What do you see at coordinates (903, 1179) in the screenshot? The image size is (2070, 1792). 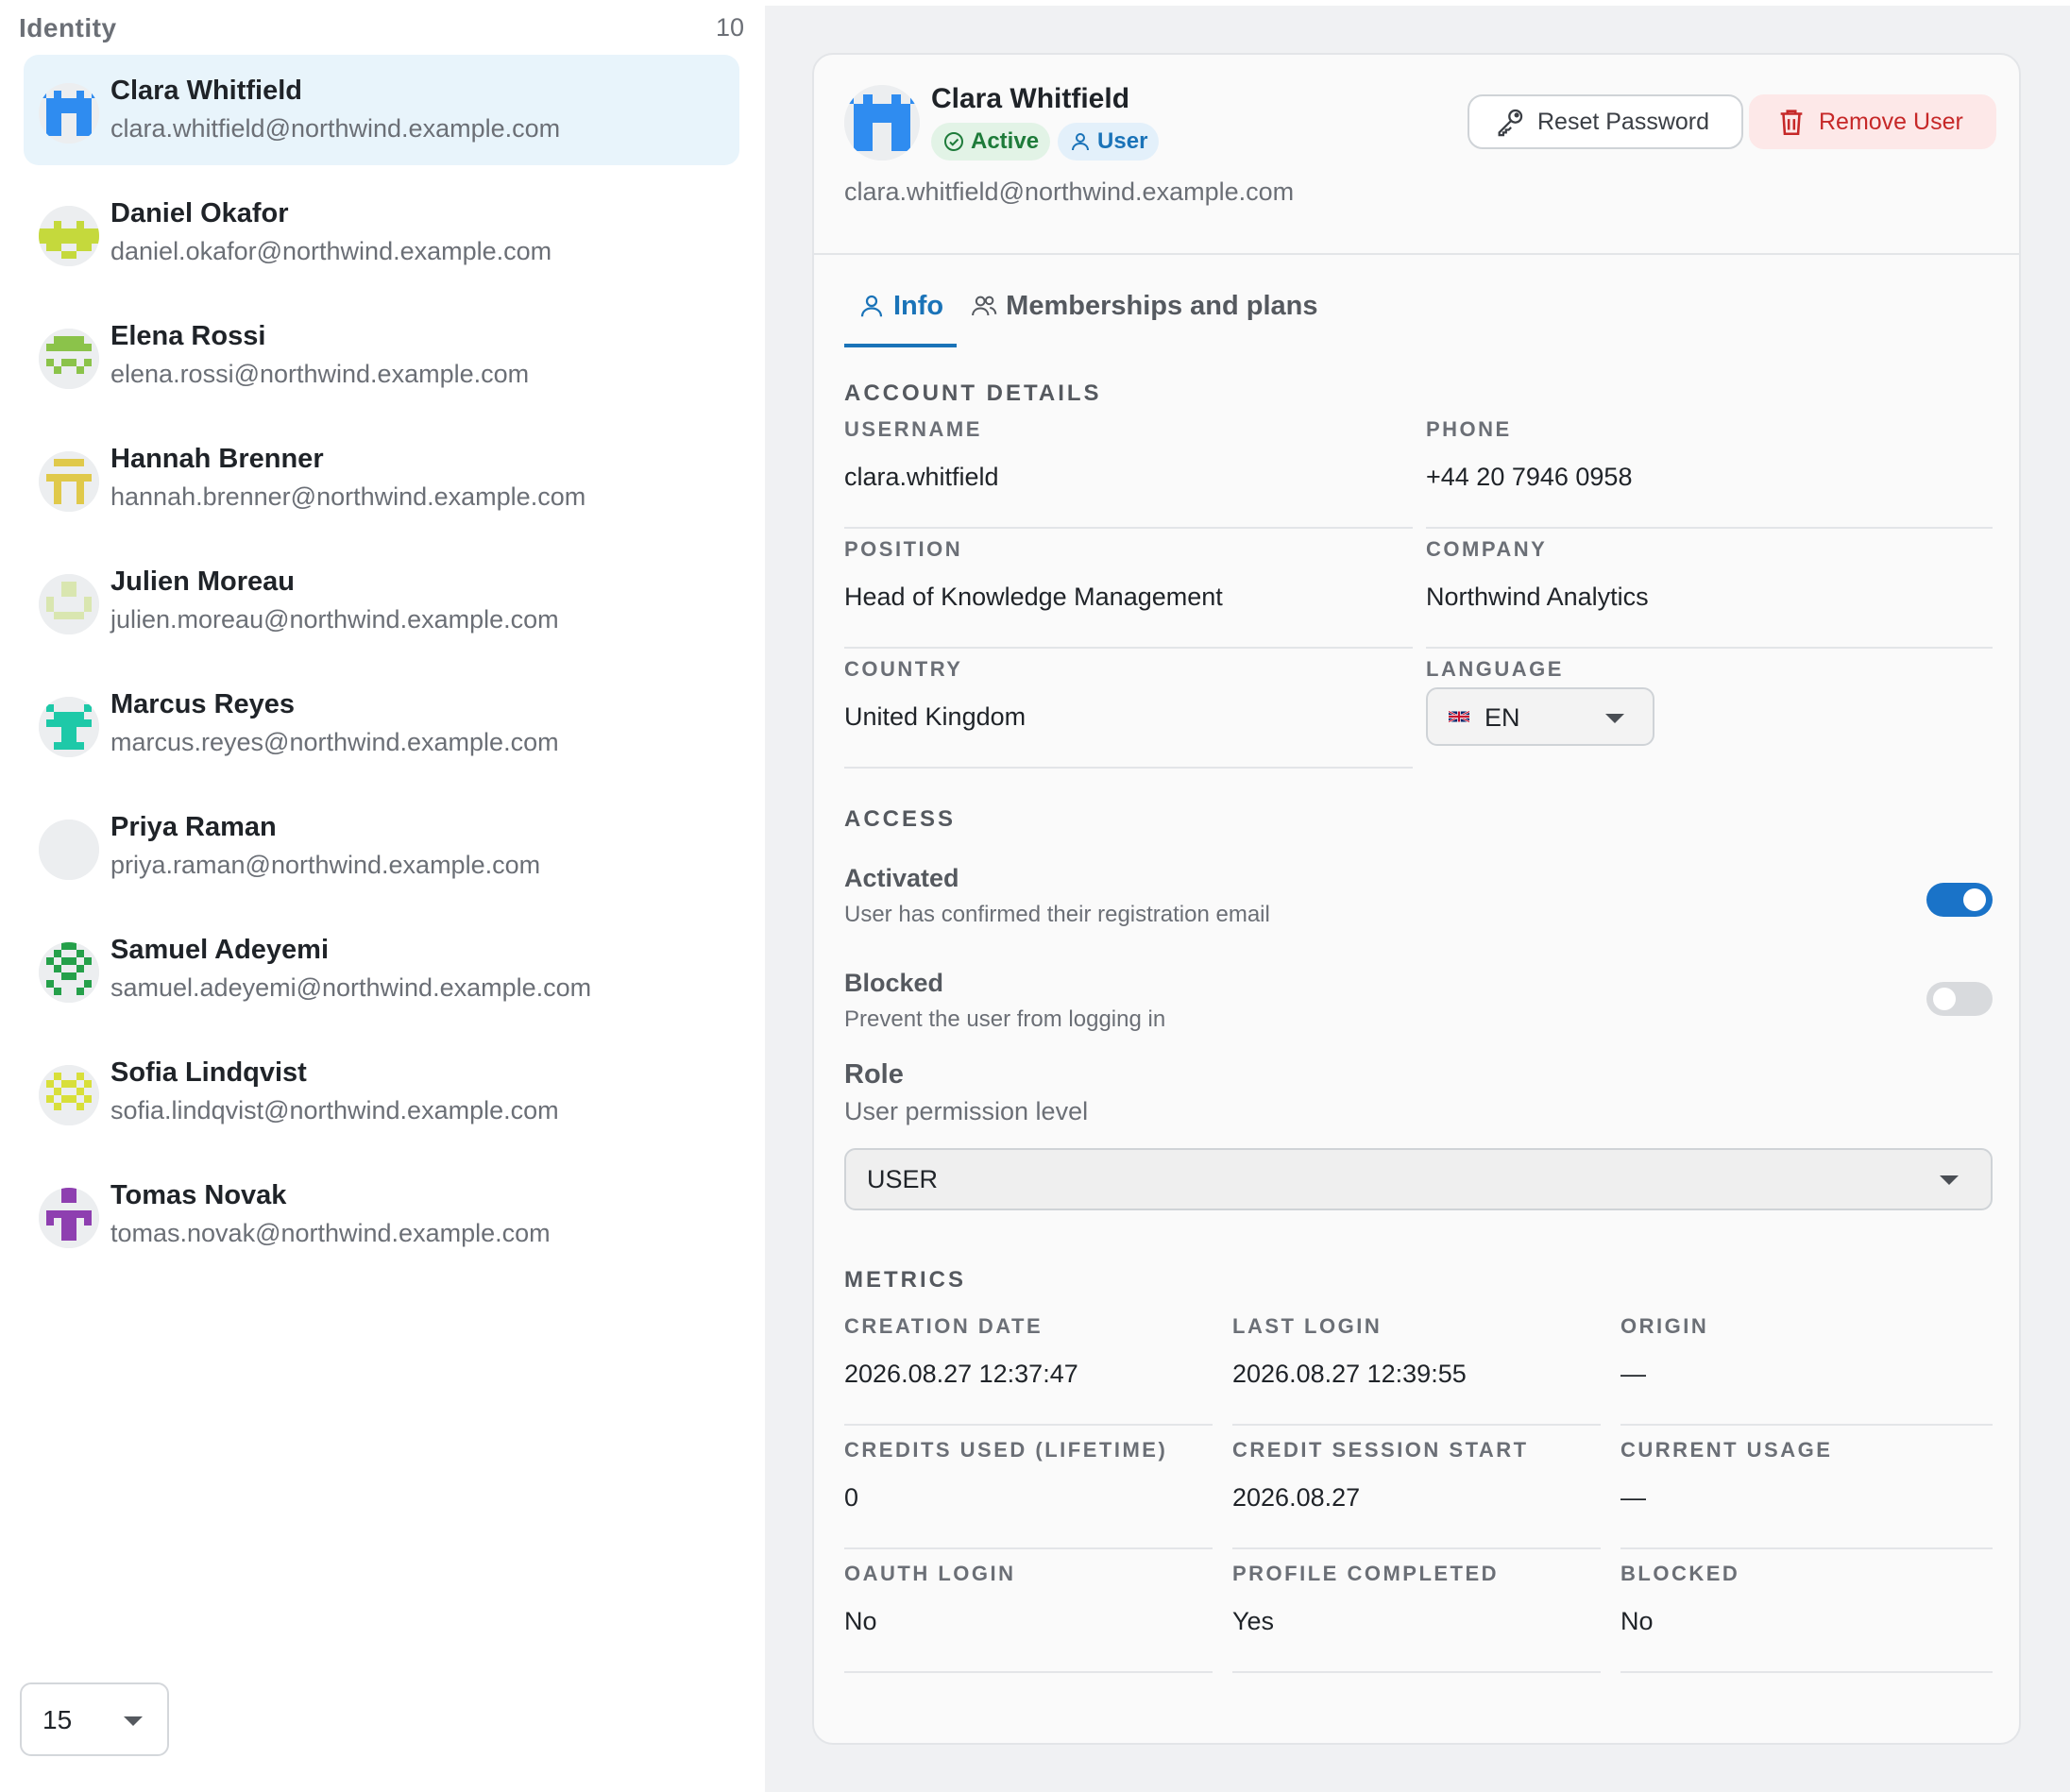 I see `role-value: USER` at bounding box center [903, 1179].